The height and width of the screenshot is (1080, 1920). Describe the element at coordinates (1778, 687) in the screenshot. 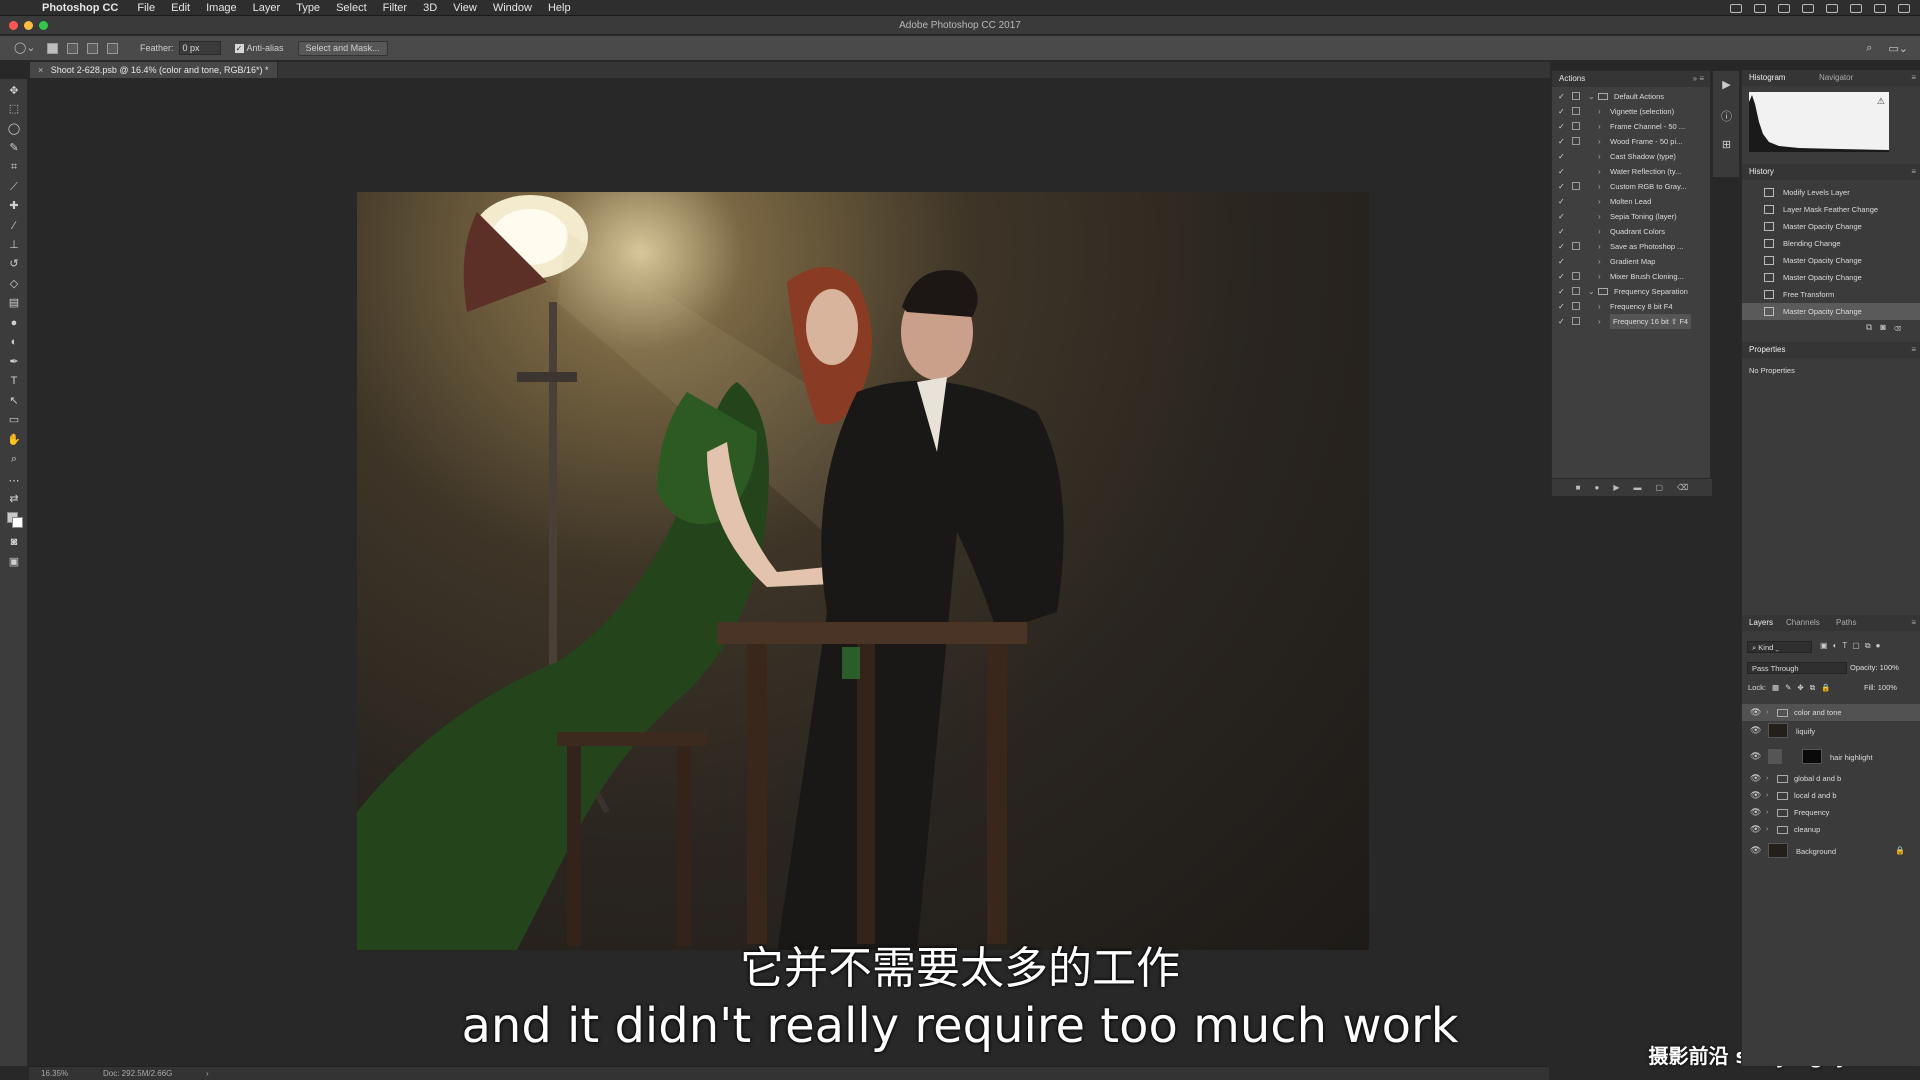

I see `lock-transparency-icon: ▦` at that location.